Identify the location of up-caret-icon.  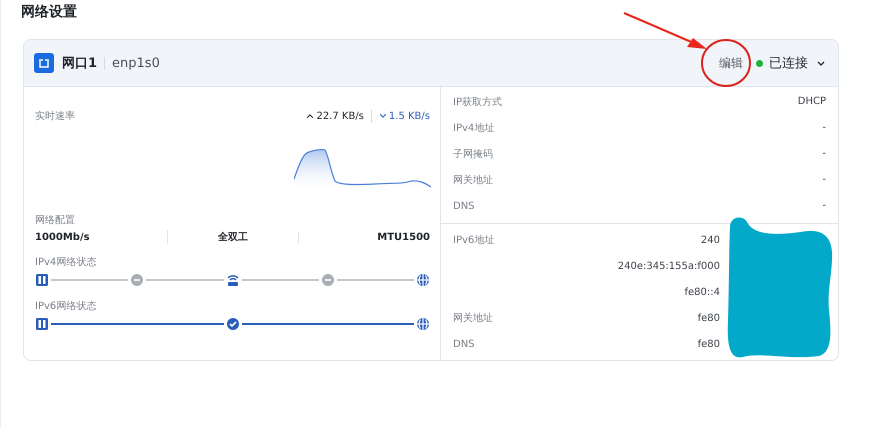
(310, 116).